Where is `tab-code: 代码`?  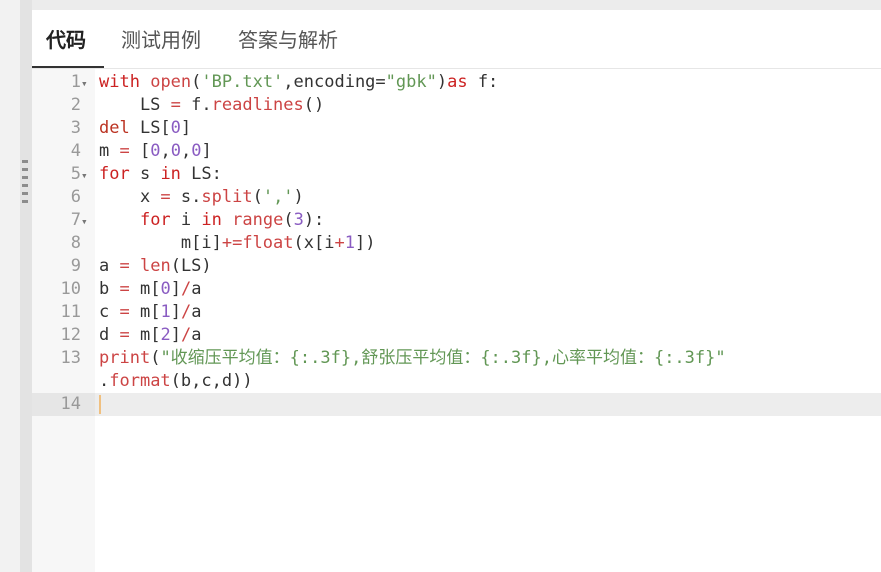 tab-code: 代码 is located at coordinates (66, 38).